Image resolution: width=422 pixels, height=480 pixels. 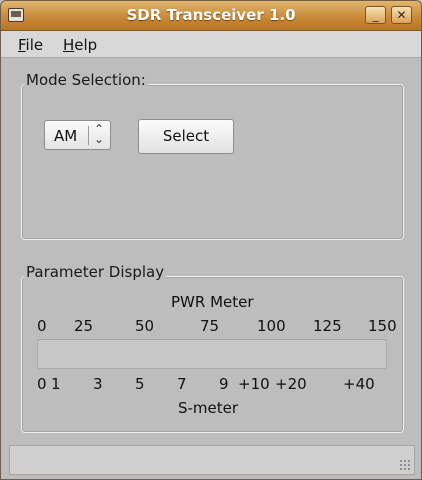 I want to click on pwr-tick: 25, so click(x=84, y=326).